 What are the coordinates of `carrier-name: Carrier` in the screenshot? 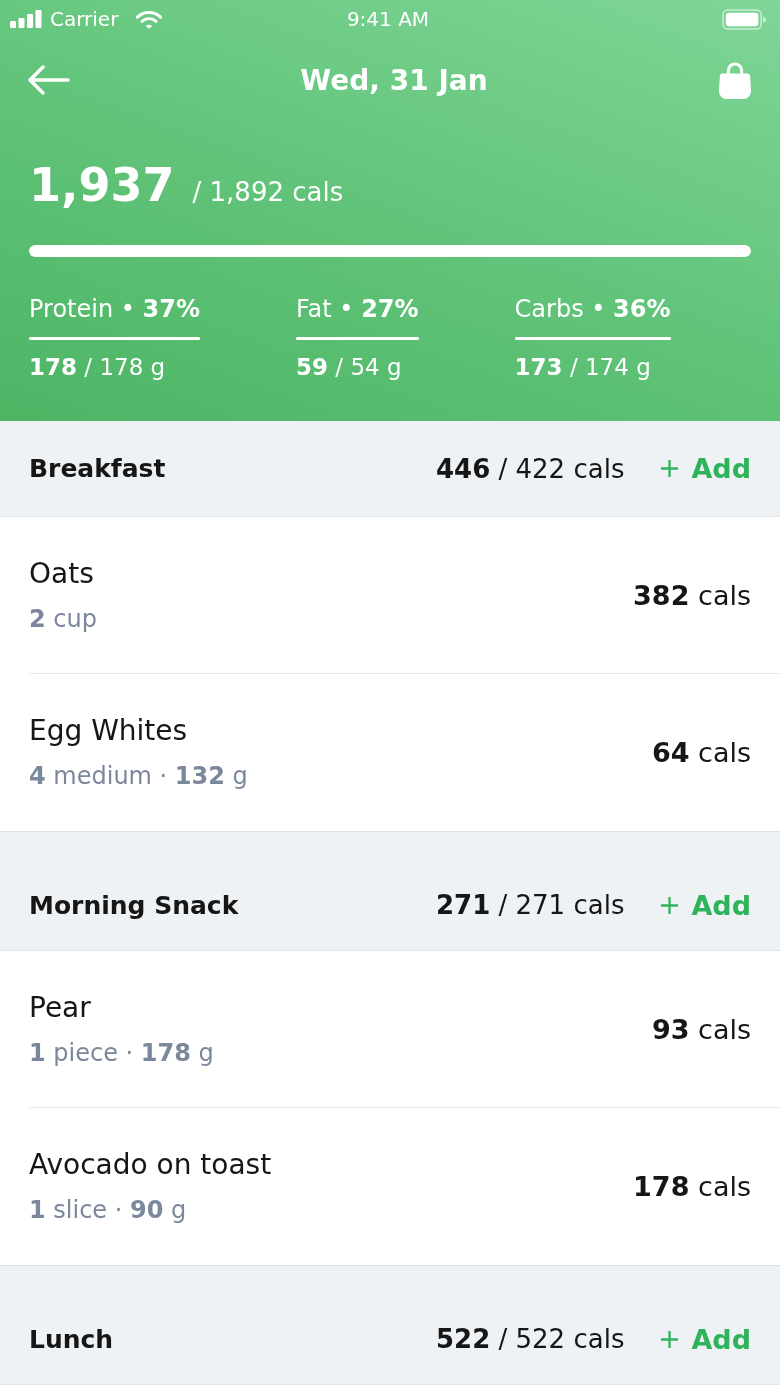 It's located at (84, 19).